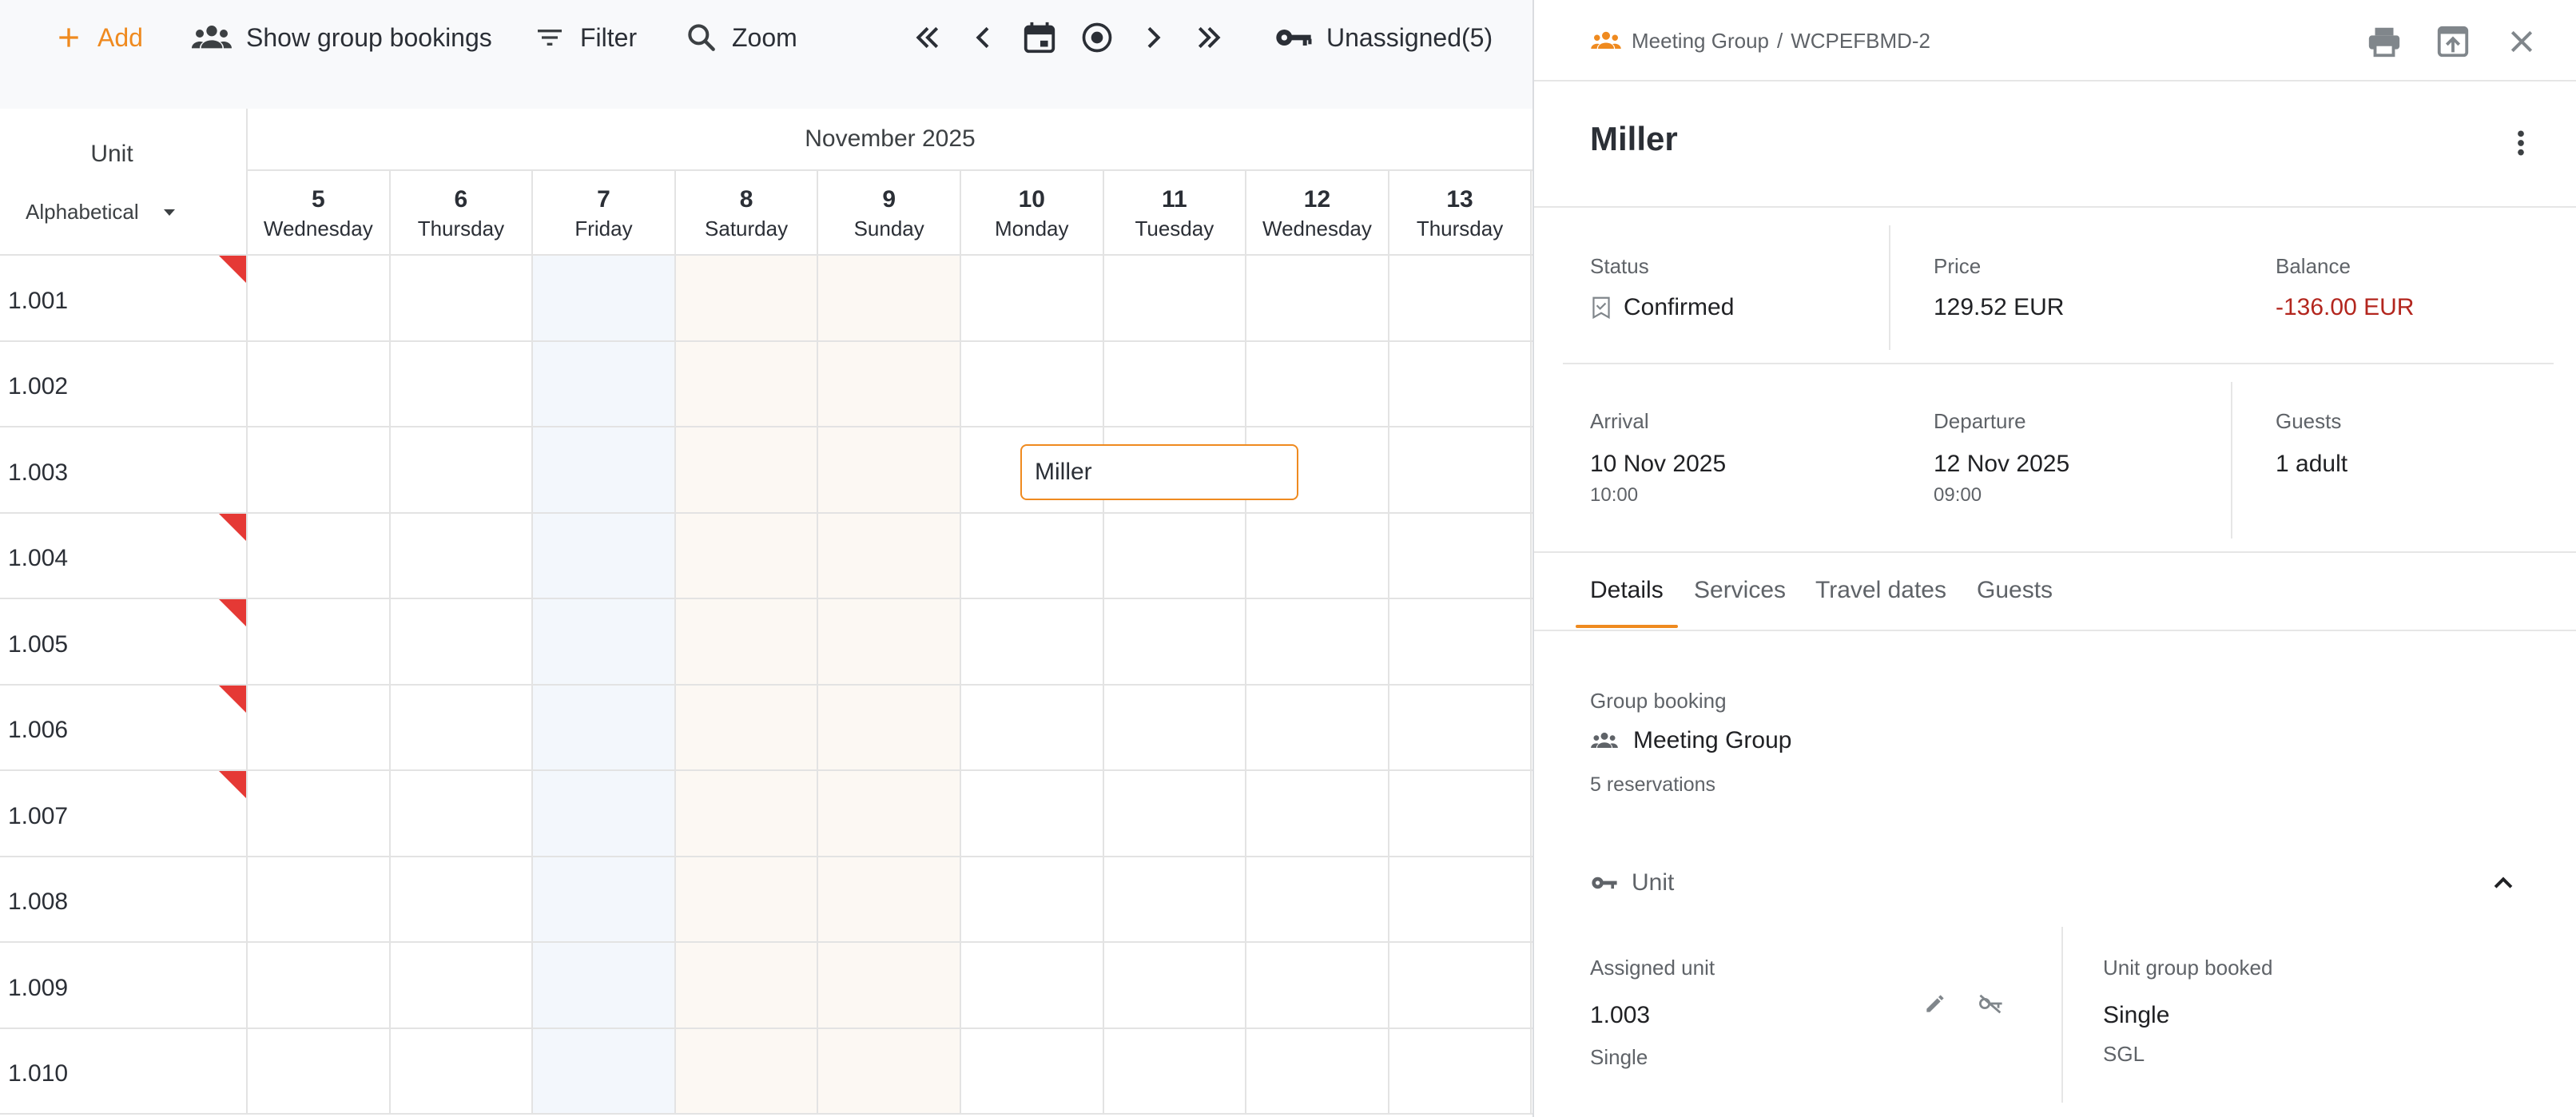  What do you see at coordinates (1700, 41) in the screenshot?
I see `breadcrumb-group-link: Meeting Group` at bounding box center [1700, 41].